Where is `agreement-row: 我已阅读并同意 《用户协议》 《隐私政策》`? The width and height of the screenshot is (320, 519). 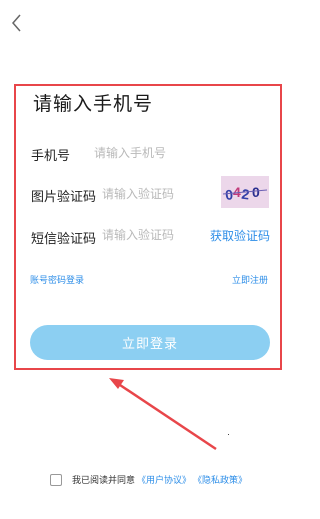 agreement-row: 我已阅读并同意 《用户协议》 《隐私政策》 is located at coordinates (148, 479).